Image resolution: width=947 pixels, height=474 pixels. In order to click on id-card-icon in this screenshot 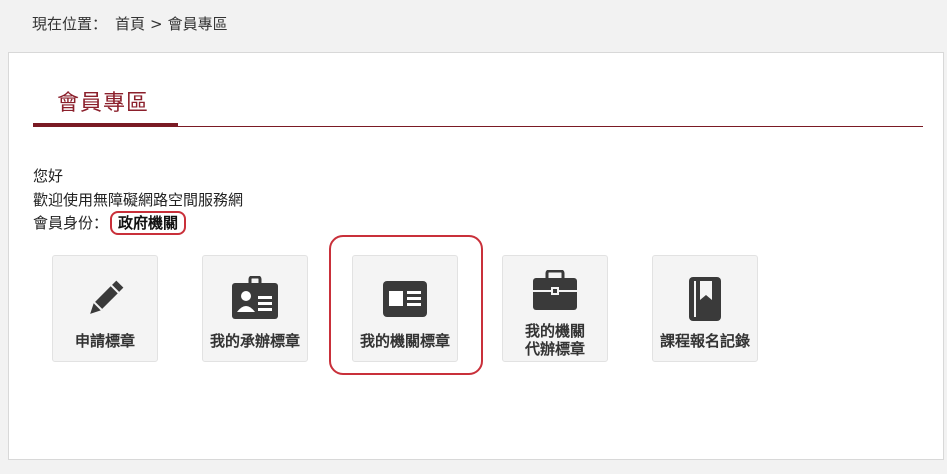, I will do `click(405, 299)`.